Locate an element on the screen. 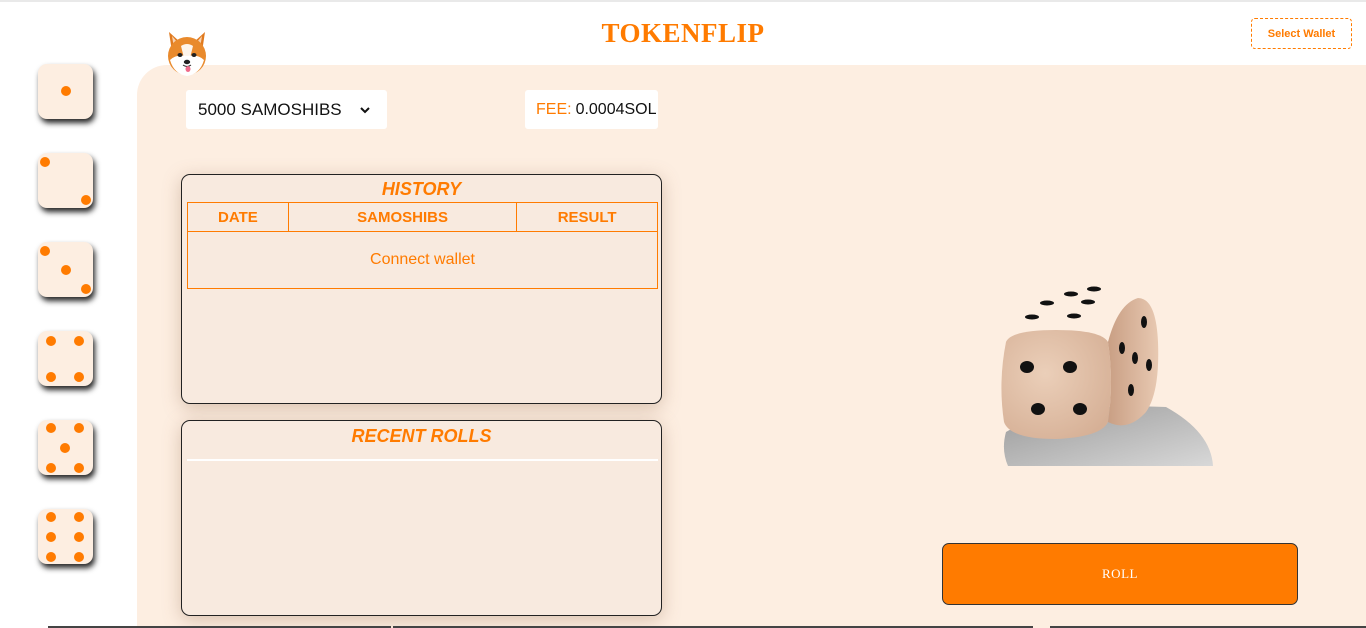 The image size is (1366, 628). fee-display: FEE: 0.0004SOL is located at coordinates (591, 109).